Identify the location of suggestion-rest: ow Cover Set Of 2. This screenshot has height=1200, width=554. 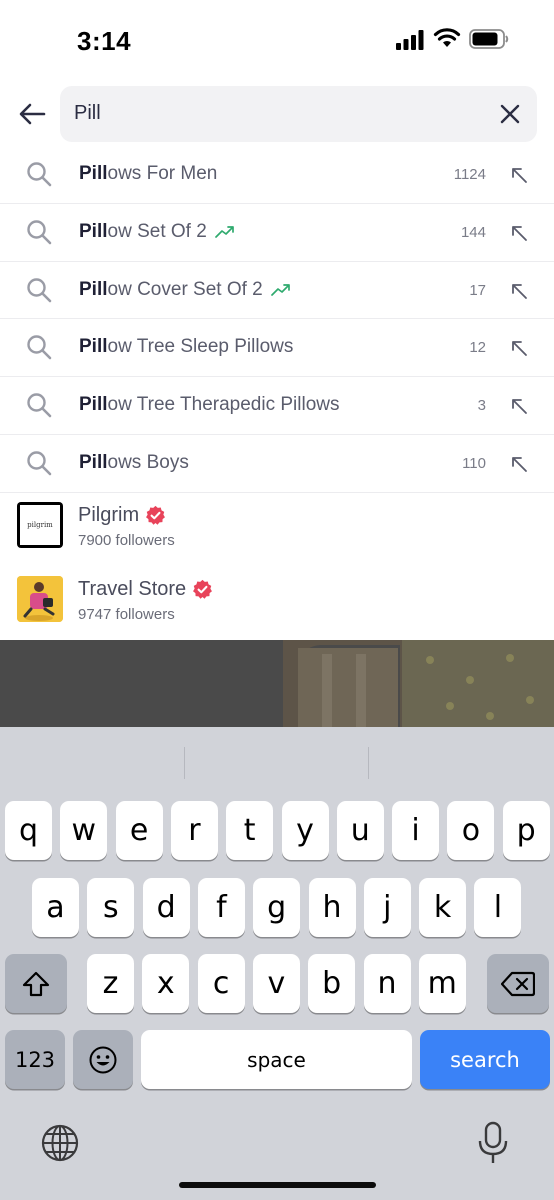
(185, 289).